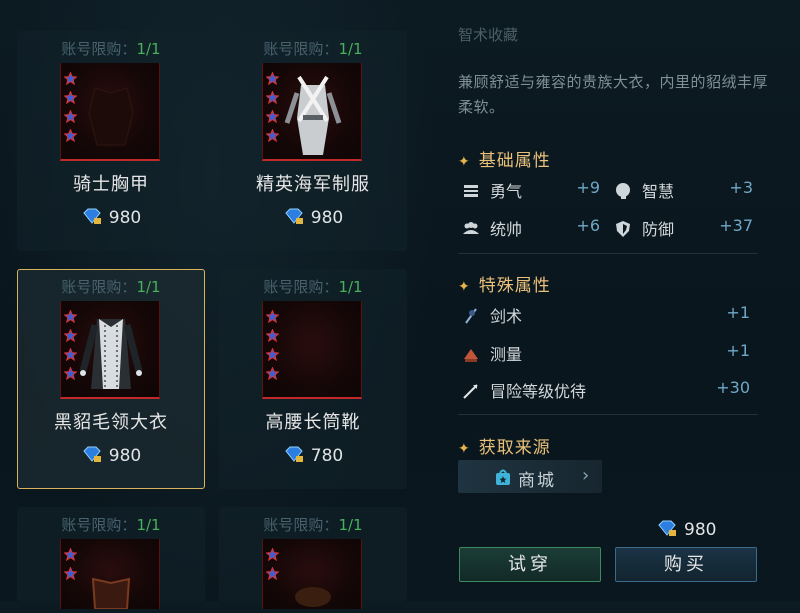 The image size is (800, 613). Describe the element at coordinates (313, 141) in the screenshot. I see `item-card-elite-navy-uniform: 账号限购：1/1 精英海军制服 980` at that location.